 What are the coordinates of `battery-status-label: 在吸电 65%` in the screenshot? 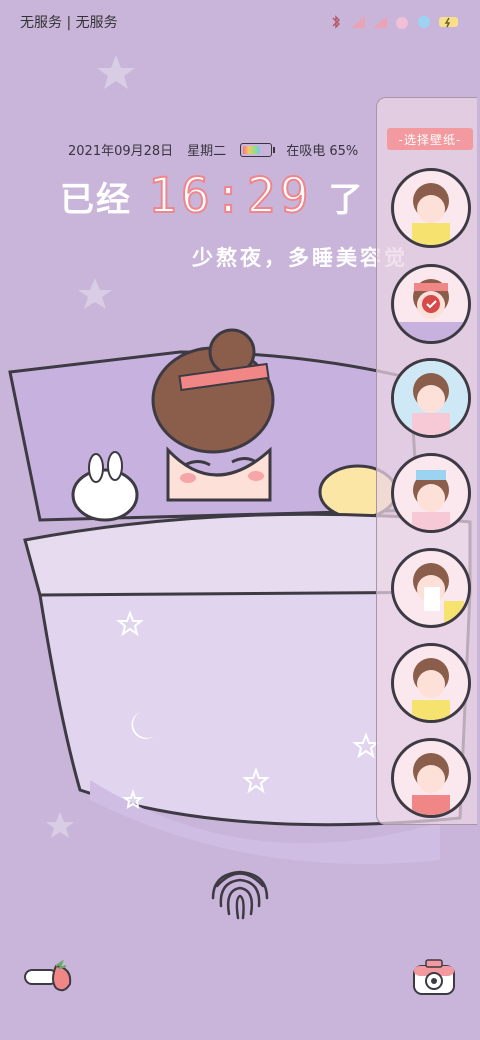 It's located at (322, 151).